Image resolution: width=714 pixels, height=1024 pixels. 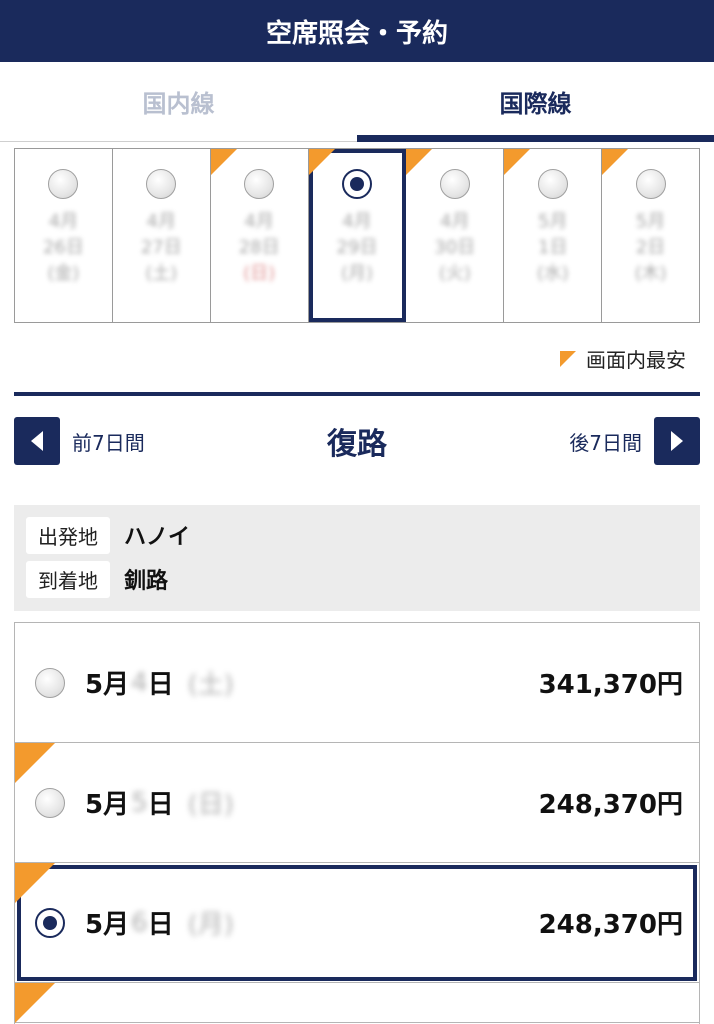 What do you see at coordinates (610, 685) in the screenshot?
I see `flight-price: 341,370円` at bounding box center [610, 685].